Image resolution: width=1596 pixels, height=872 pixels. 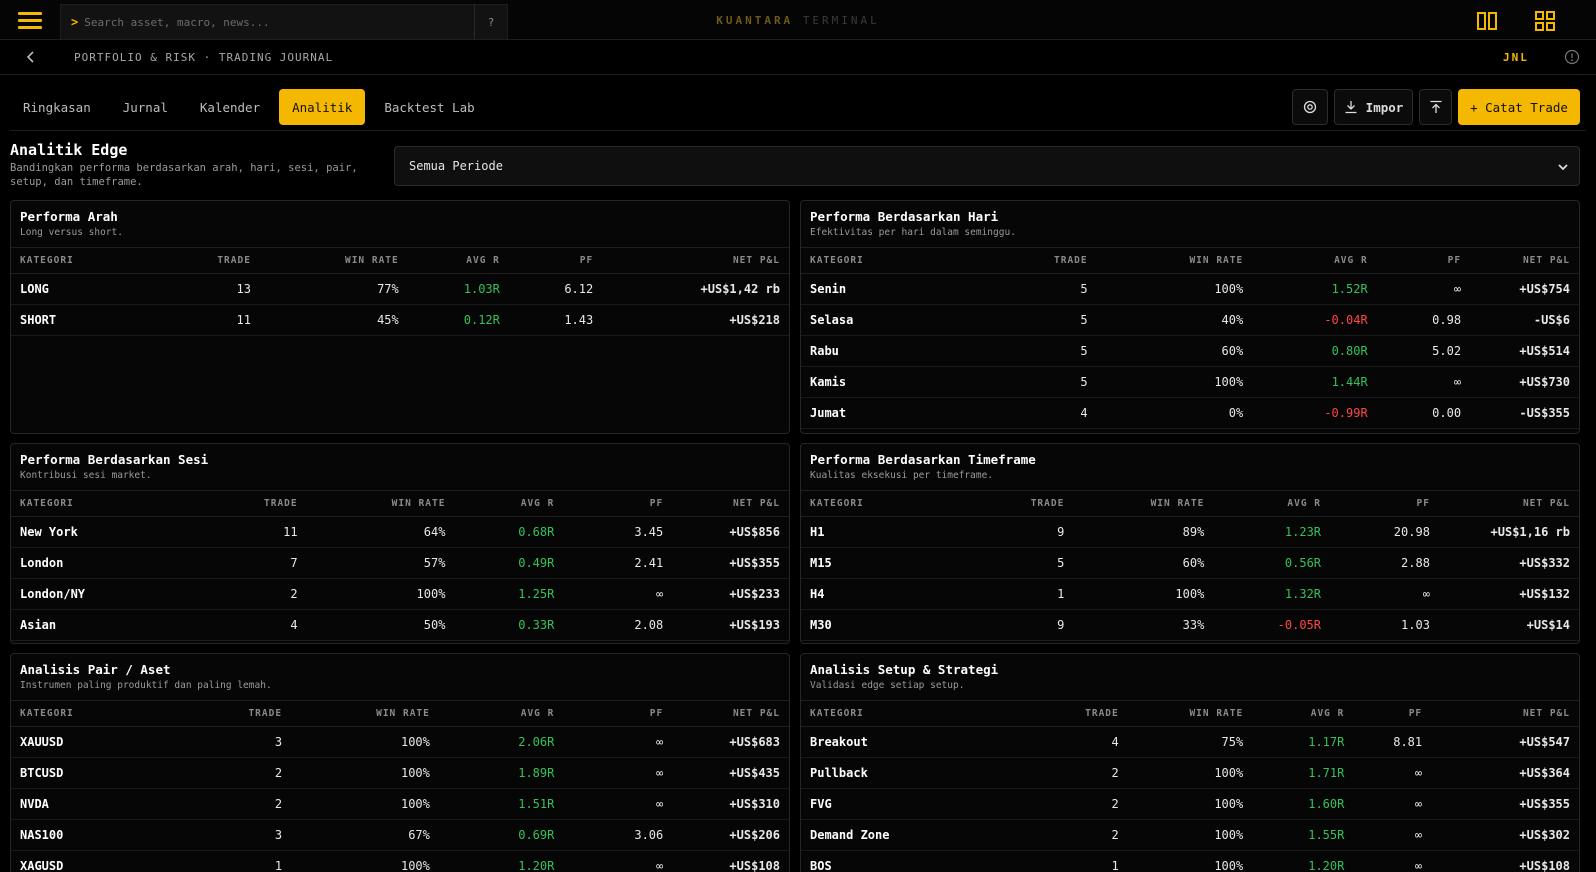 I want to click on table-row: Breakout 4 75% 1.17R 8.81 +US$547, so click(x=1190, y=742).